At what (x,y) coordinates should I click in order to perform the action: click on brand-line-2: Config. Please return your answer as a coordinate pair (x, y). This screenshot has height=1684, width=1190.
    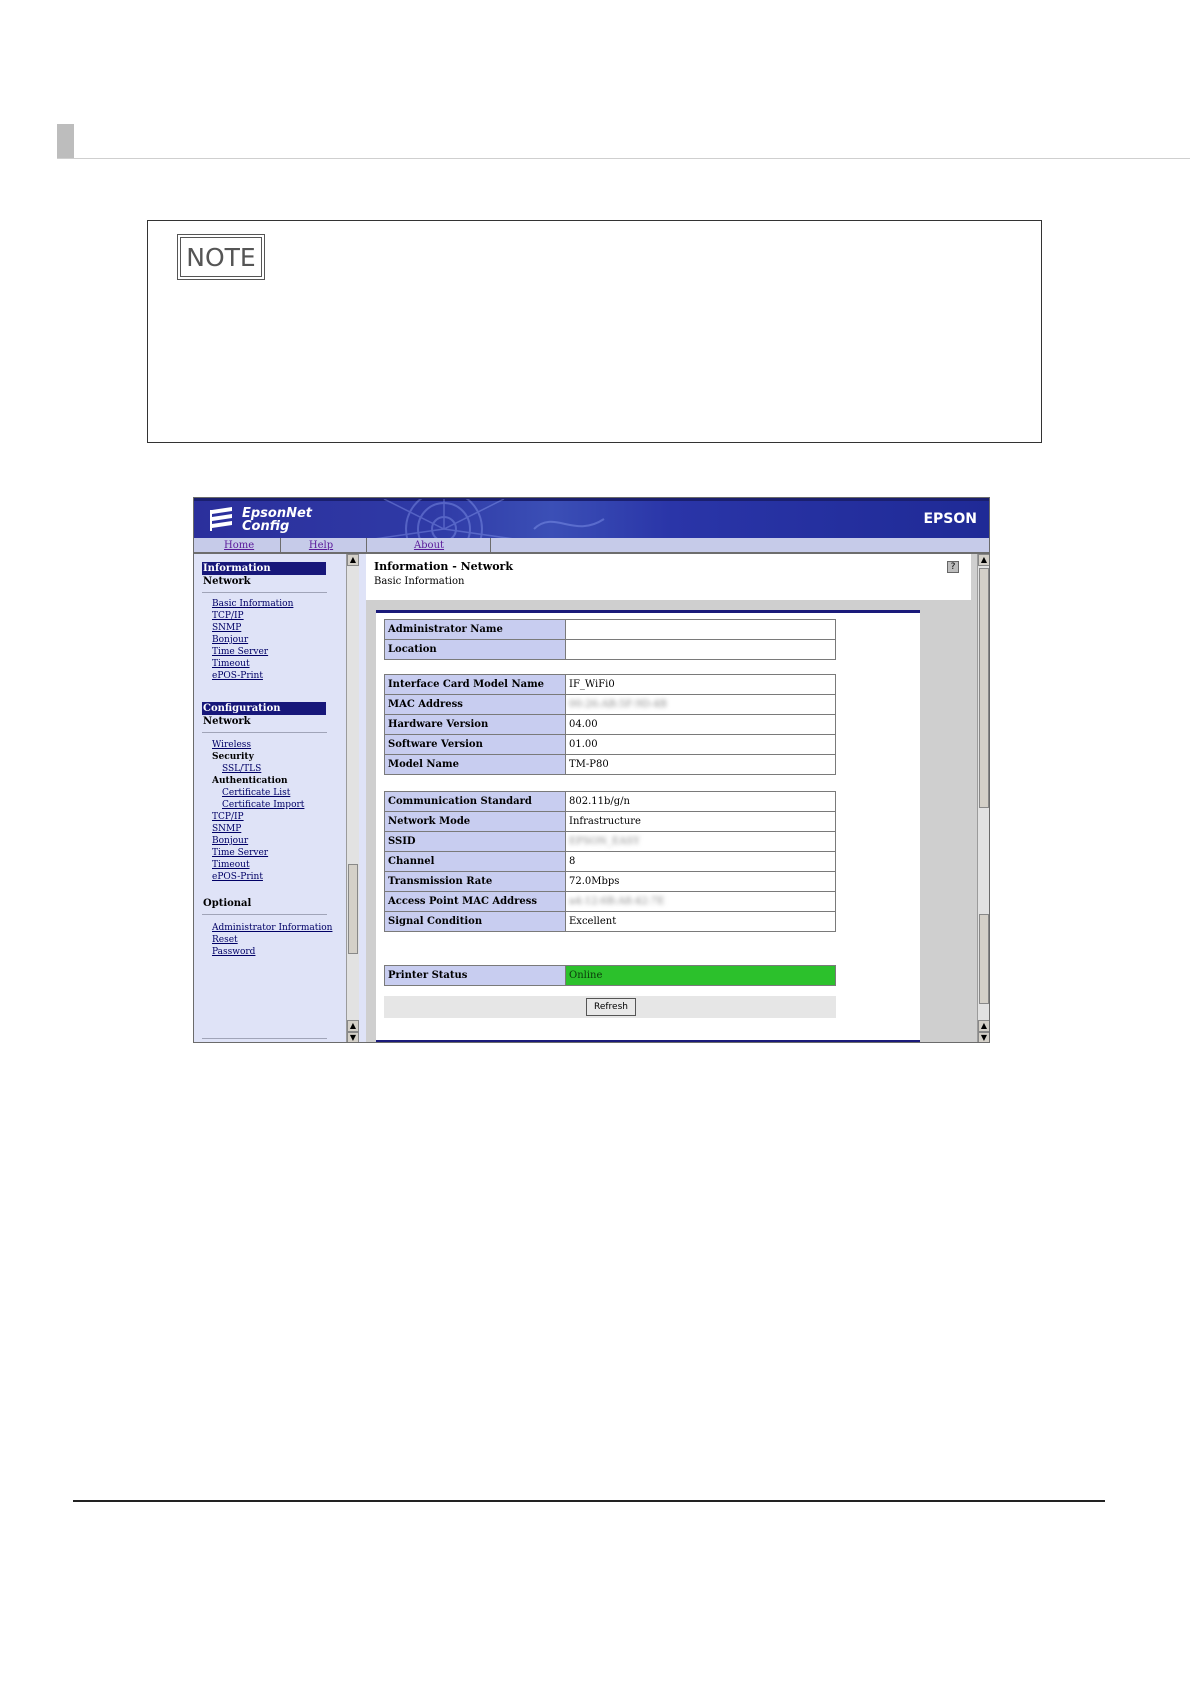
    Looking at the image, I should click on (266, 526).